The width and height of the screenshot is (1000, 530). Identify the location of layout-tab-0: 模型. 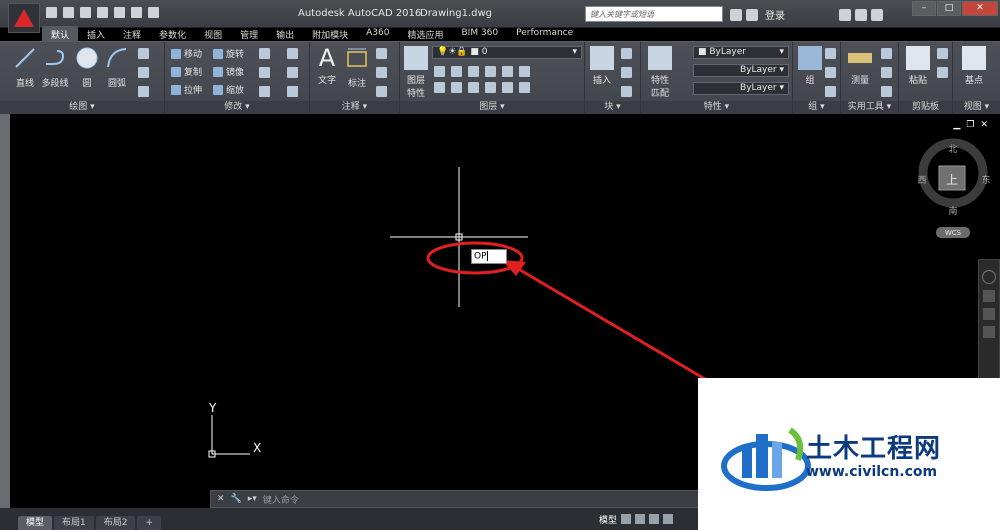
(35, 523).